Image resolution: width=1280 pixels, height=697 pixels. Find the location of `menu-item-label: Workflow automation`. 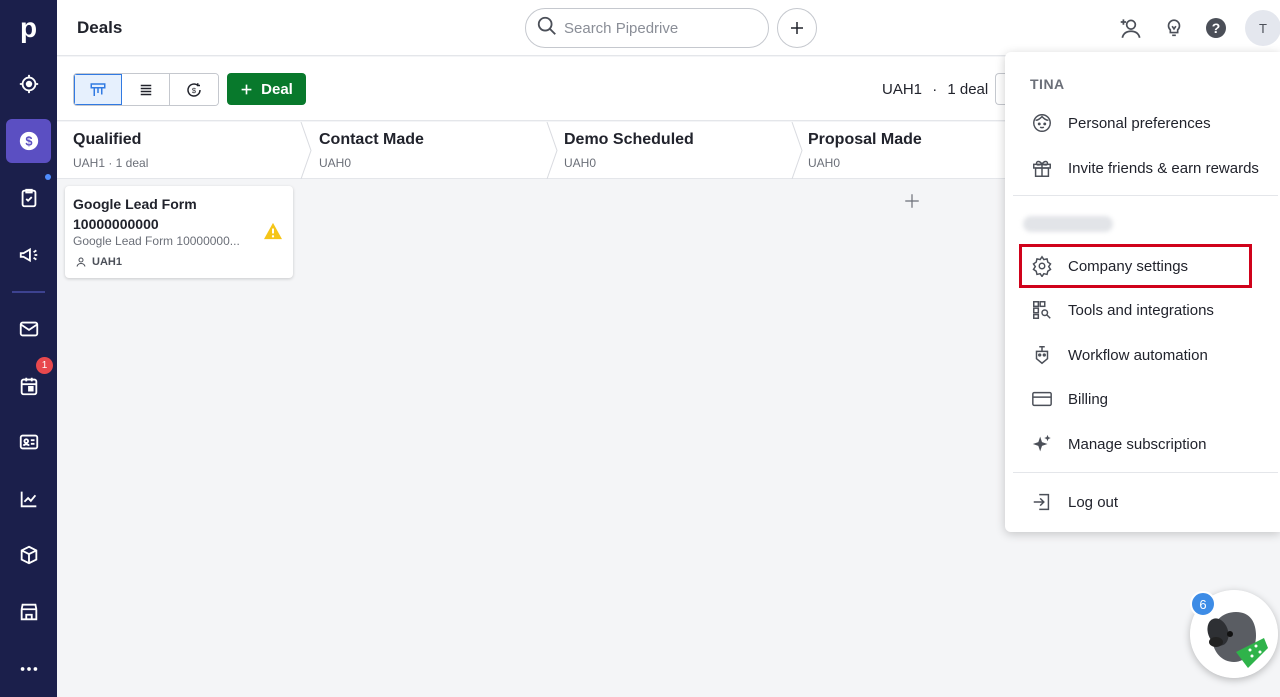

menu-item-label: Workflow automation is located at coordinates (1138, 355).